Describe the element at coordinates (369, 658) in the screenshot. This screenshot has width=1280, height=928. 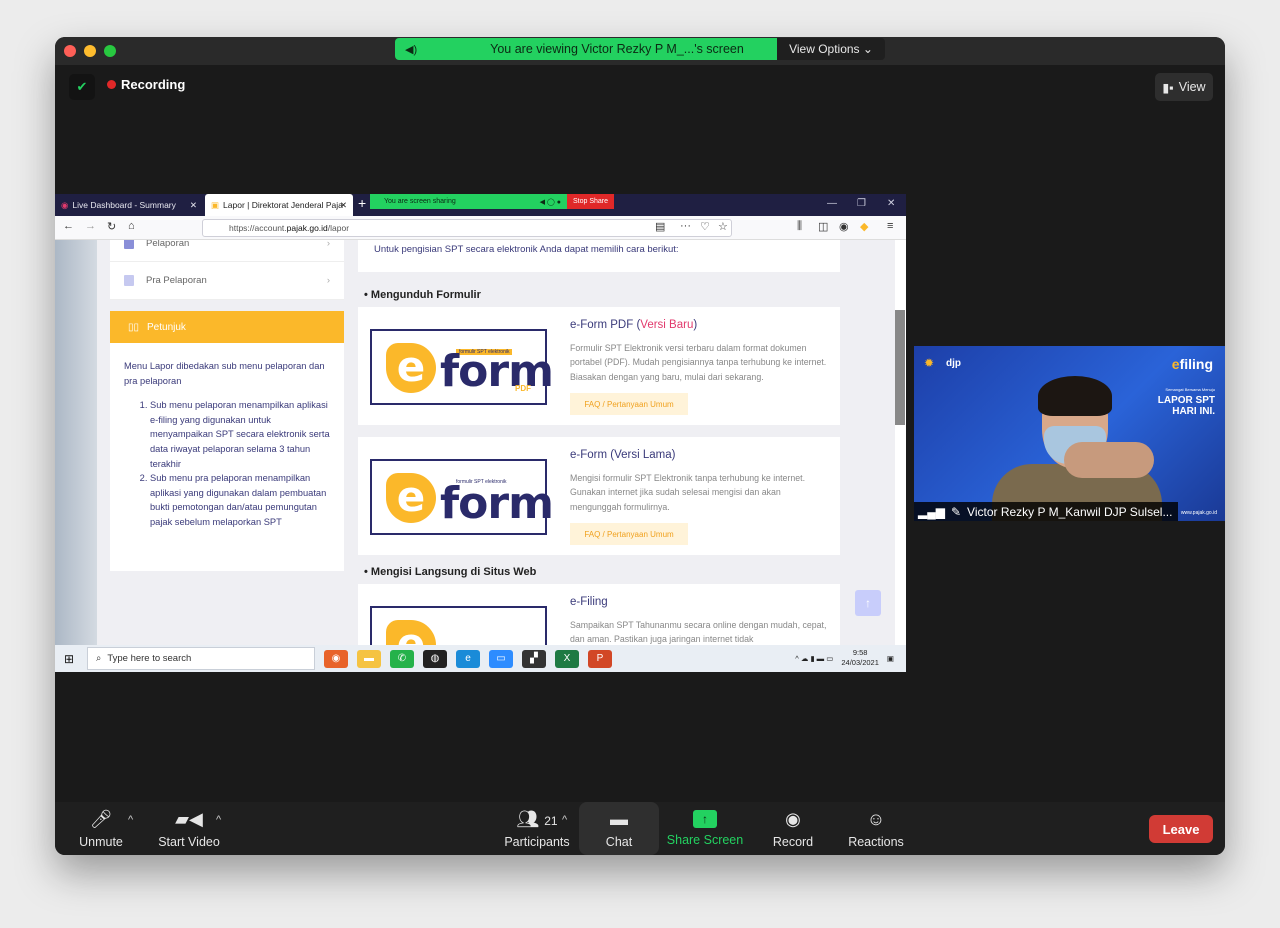
I see `file-explorer-icon: ▬` at that location.